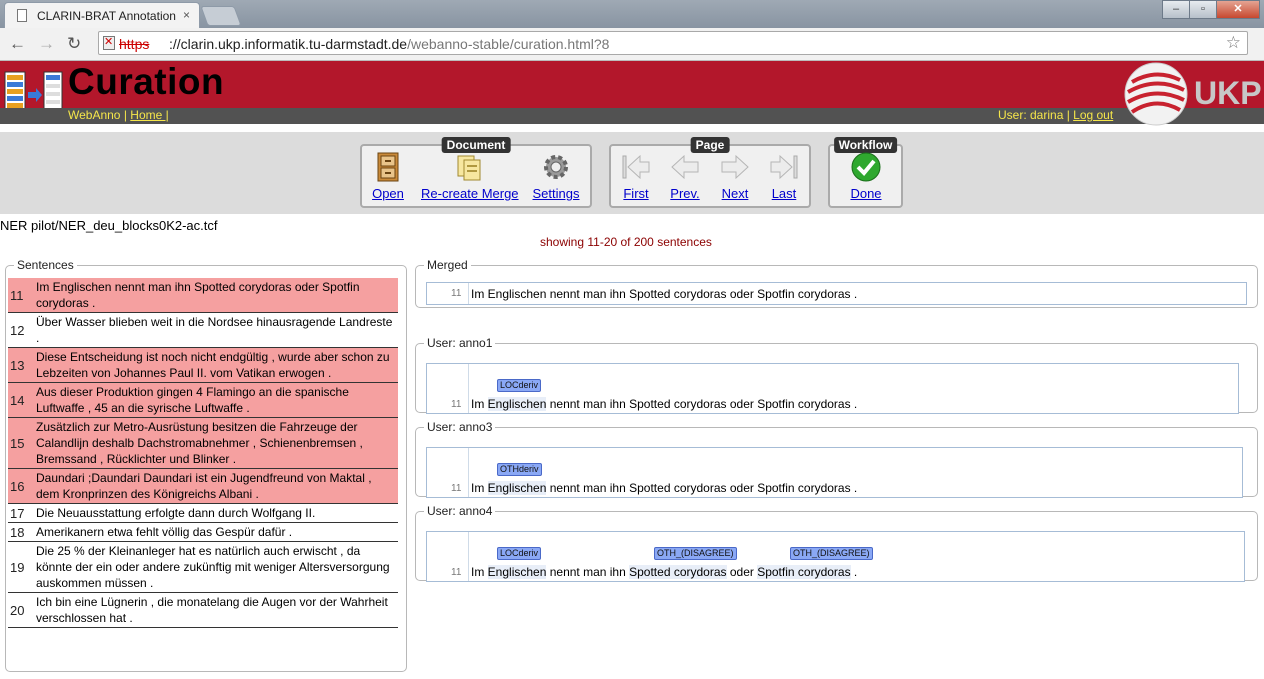 Image resolution: width=1264 pixels, height=679 pixels. What do you see at coordinates (45, 265) in the screenshot?
I see `sentences-legend: Sentences` at bounding box center [45, 265].